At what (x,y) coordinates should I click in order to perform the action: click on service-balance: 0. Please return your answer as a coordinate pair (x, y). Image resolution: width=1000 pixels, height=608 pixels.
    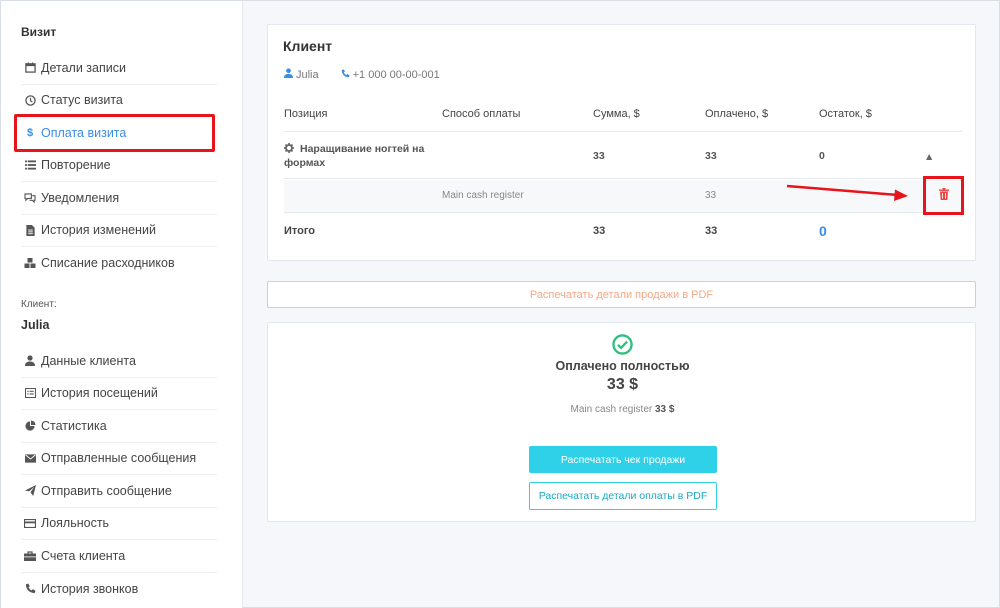
    Looking at the image, I should click on (822, 156).